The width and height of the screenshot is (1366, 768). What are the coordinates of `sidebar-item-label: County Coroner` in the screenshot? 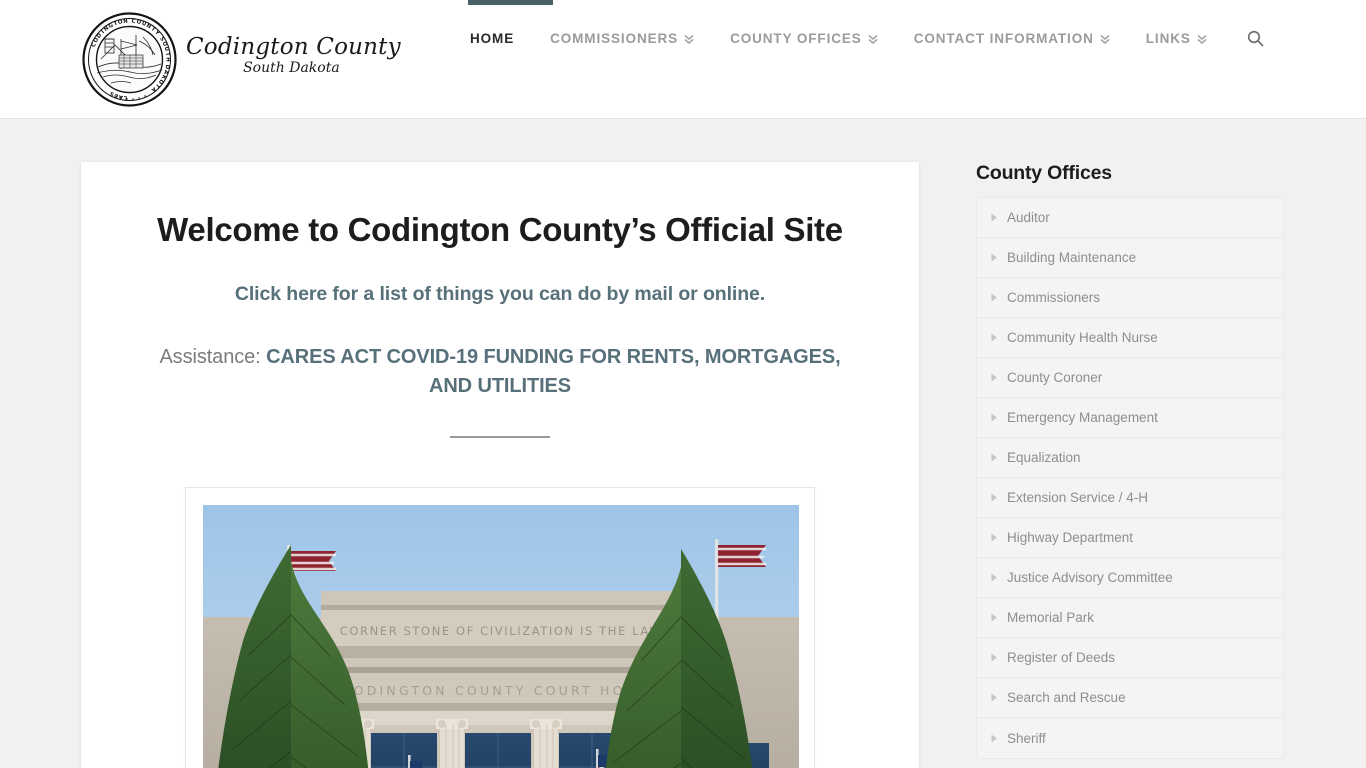 It's located at (1055, 377).